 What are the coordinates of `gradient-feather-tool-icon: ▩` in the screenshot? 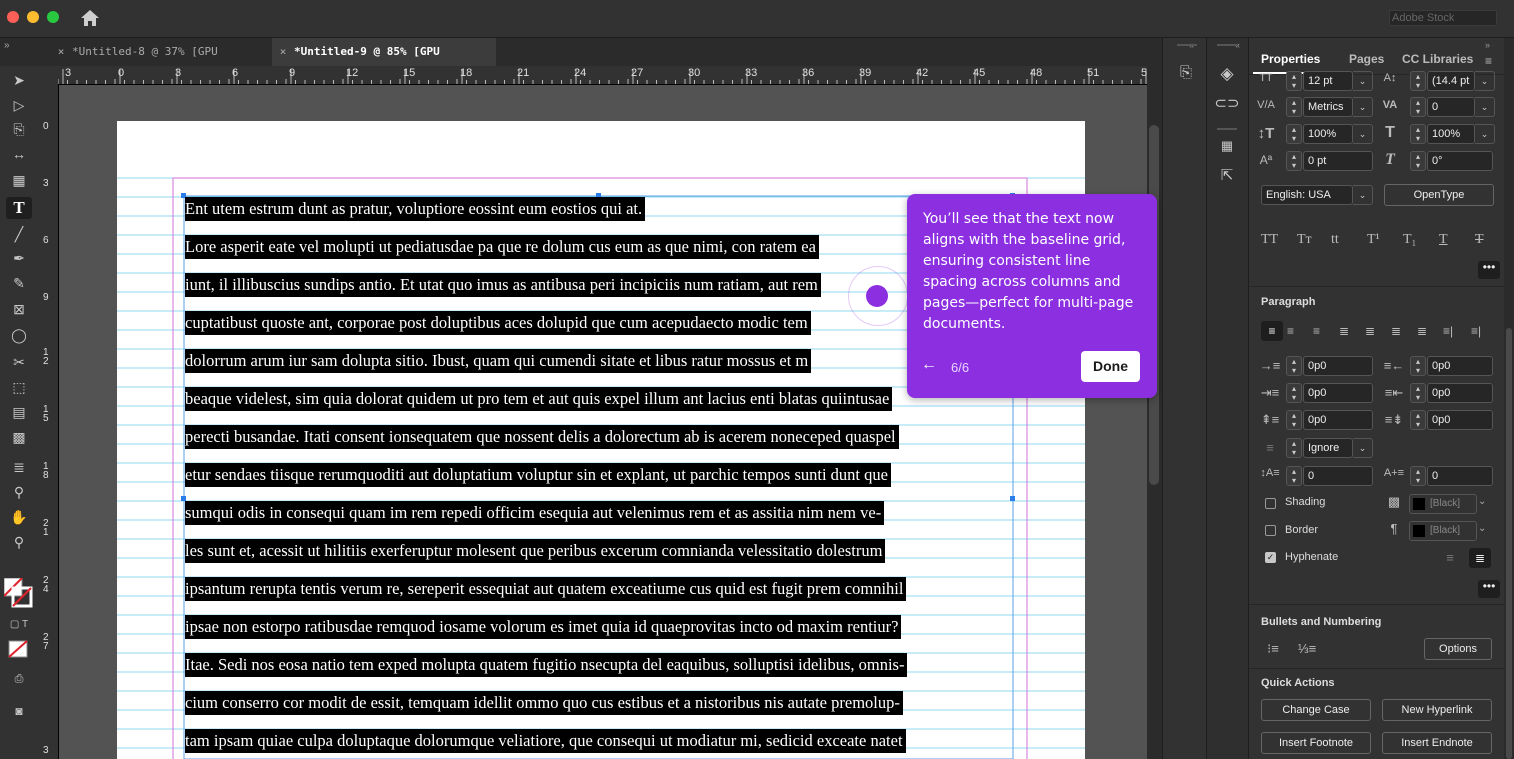 It's located at (19, 437).